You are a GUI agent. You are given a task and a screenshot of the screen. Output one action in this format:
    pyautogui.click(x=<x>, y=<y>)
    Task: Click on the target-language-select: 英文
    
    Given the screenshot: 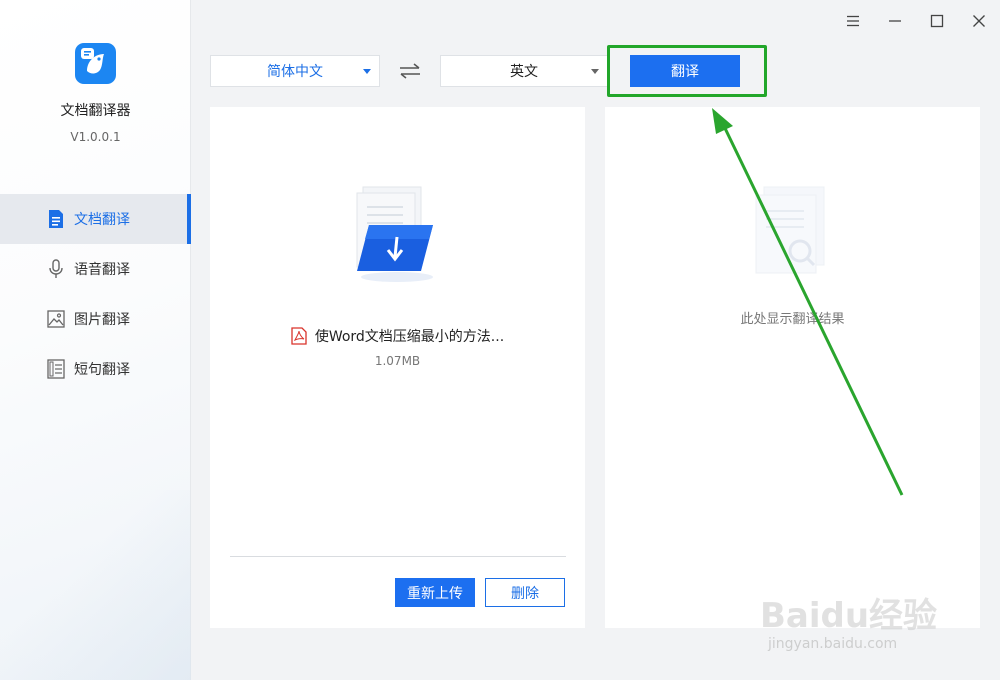 What is the action you would take?
    pyautogui.click(x=524, y=71)
    